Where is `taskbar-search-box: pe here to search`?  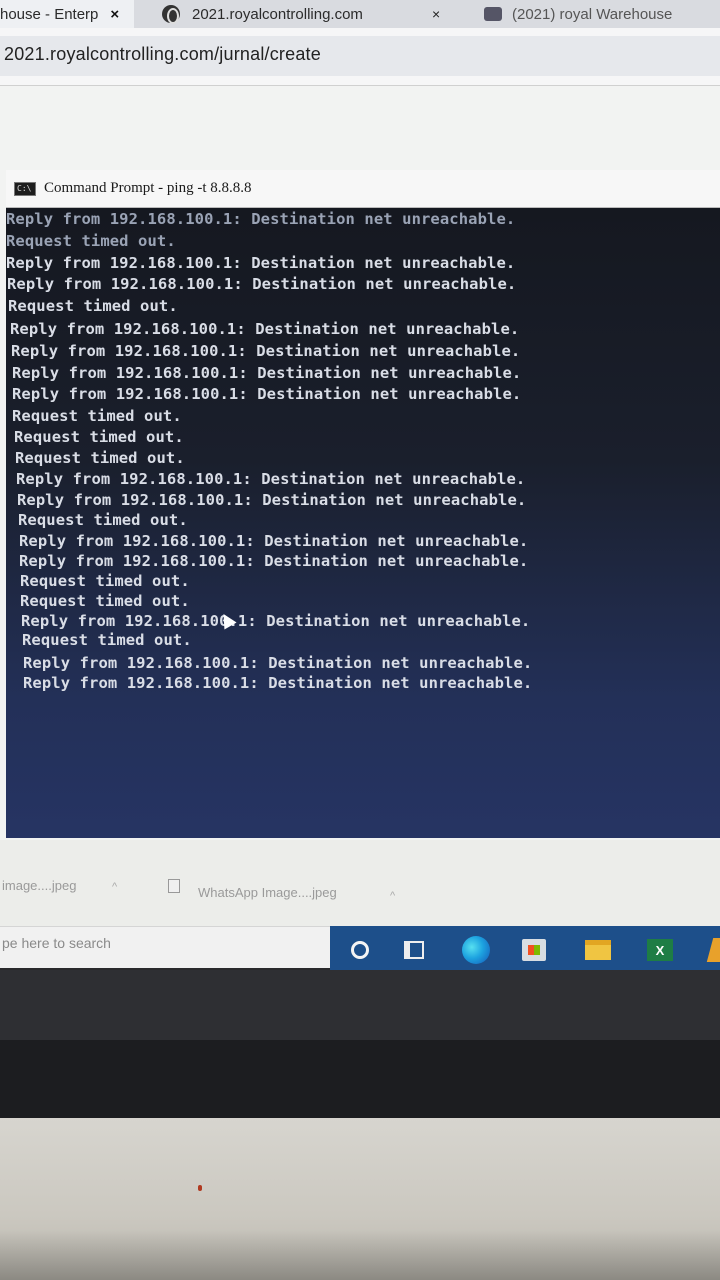 taskbar-search-box: pe here to search is located at coordinates (166, 947).